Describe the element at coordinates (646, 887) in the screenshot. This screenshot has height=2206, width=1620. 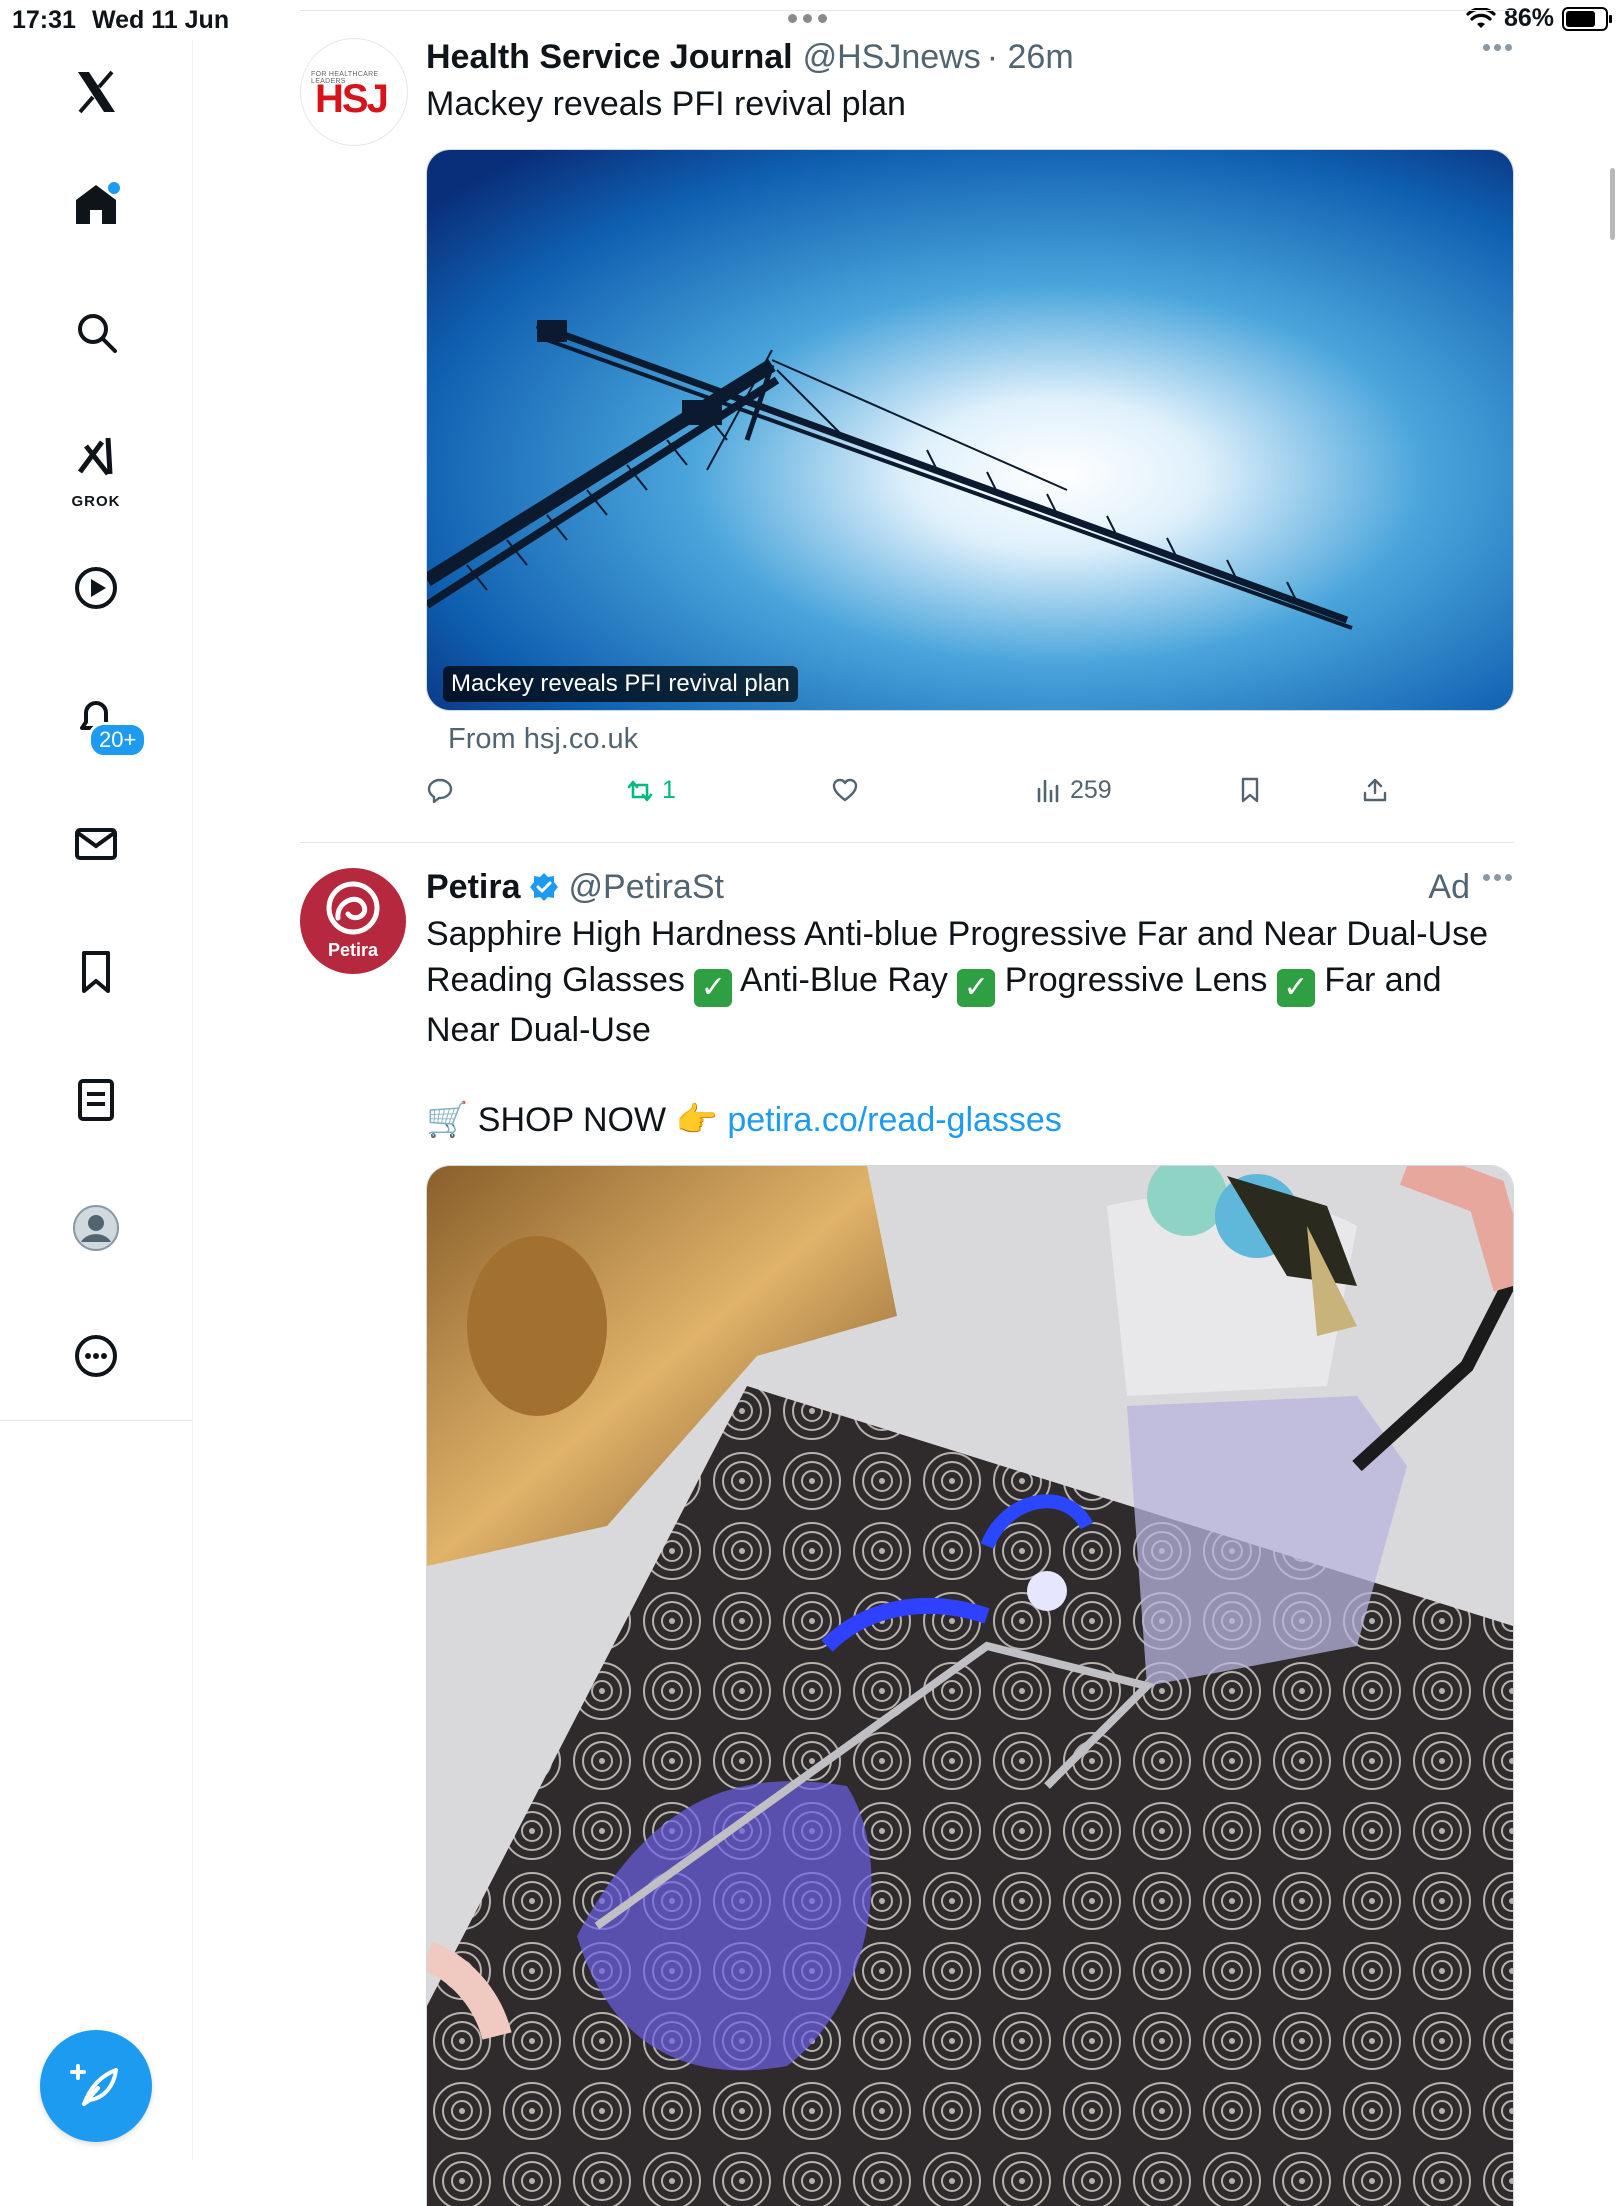
I see `author-handle: @PetiraSt` at that location.